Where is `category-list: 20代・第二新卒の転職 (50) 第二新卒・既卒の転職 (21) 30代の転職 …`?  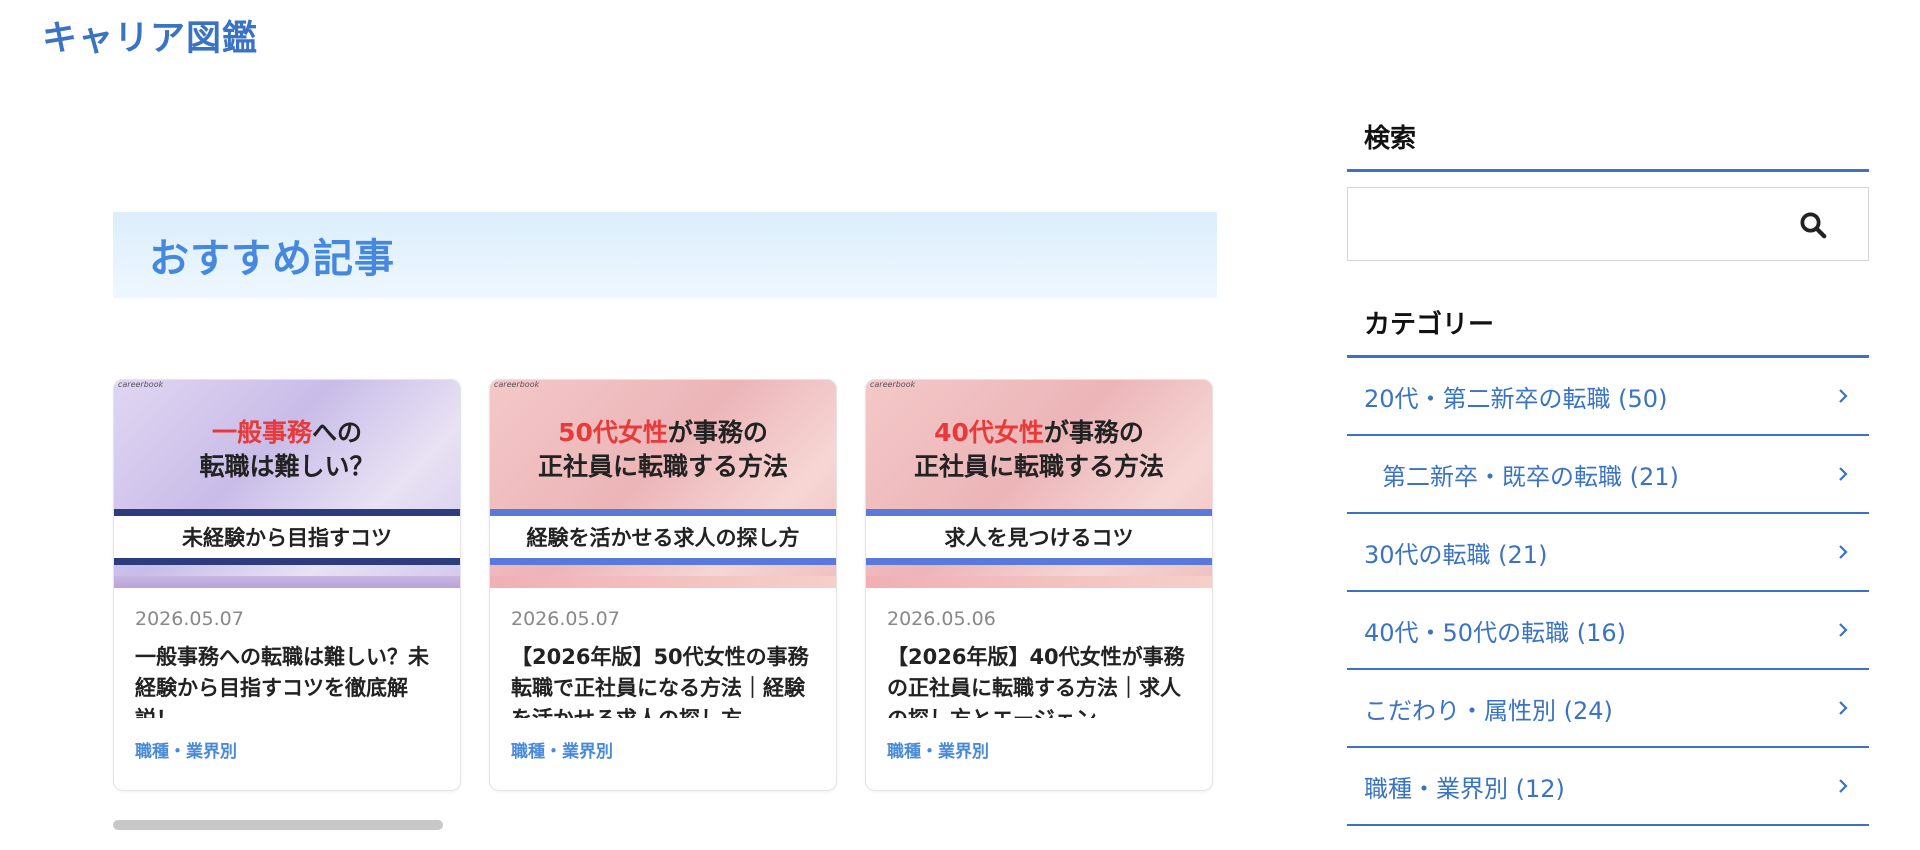
category-list: 20代・第二新卒の転職 (50) 第二新卒・既卒の転職 (21) 30代の転職 … is located at coordinates (1608, 592).